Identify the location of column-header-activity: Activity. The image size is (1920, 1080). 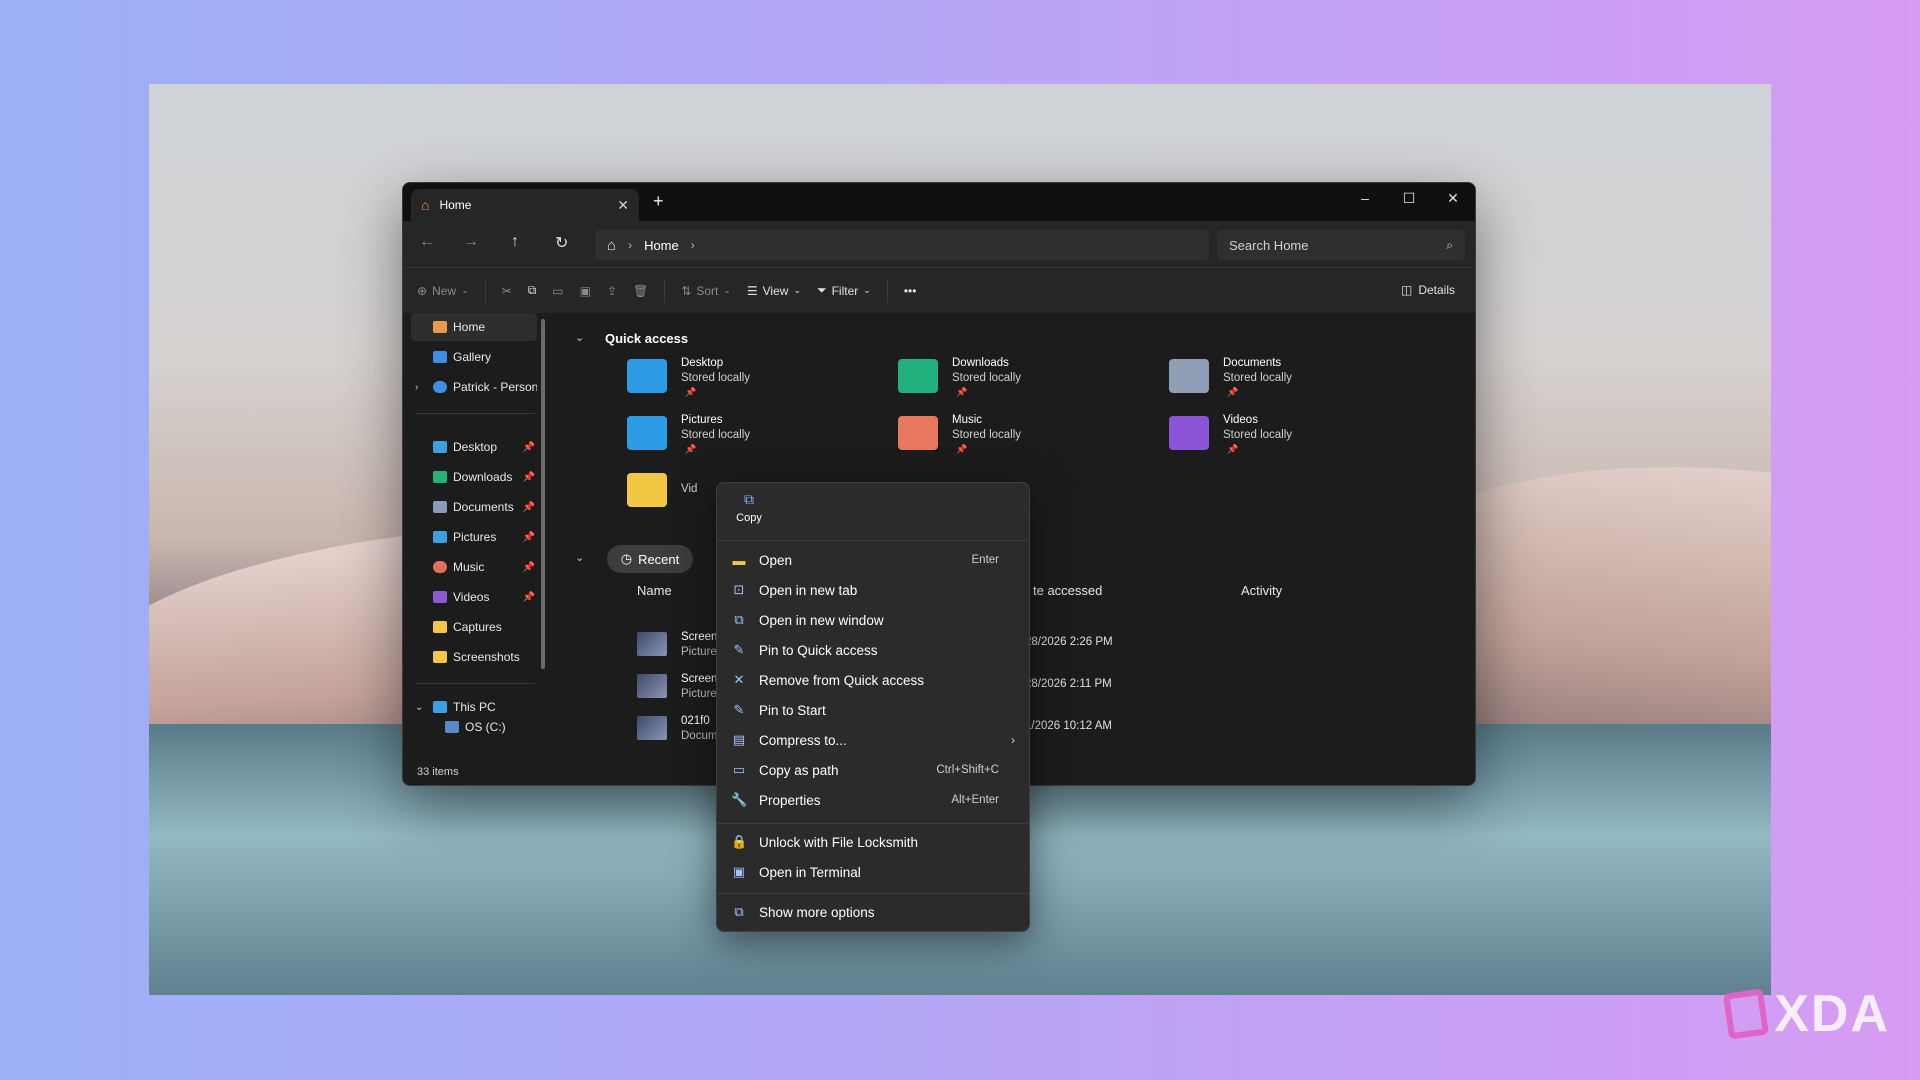
(1261, 590).